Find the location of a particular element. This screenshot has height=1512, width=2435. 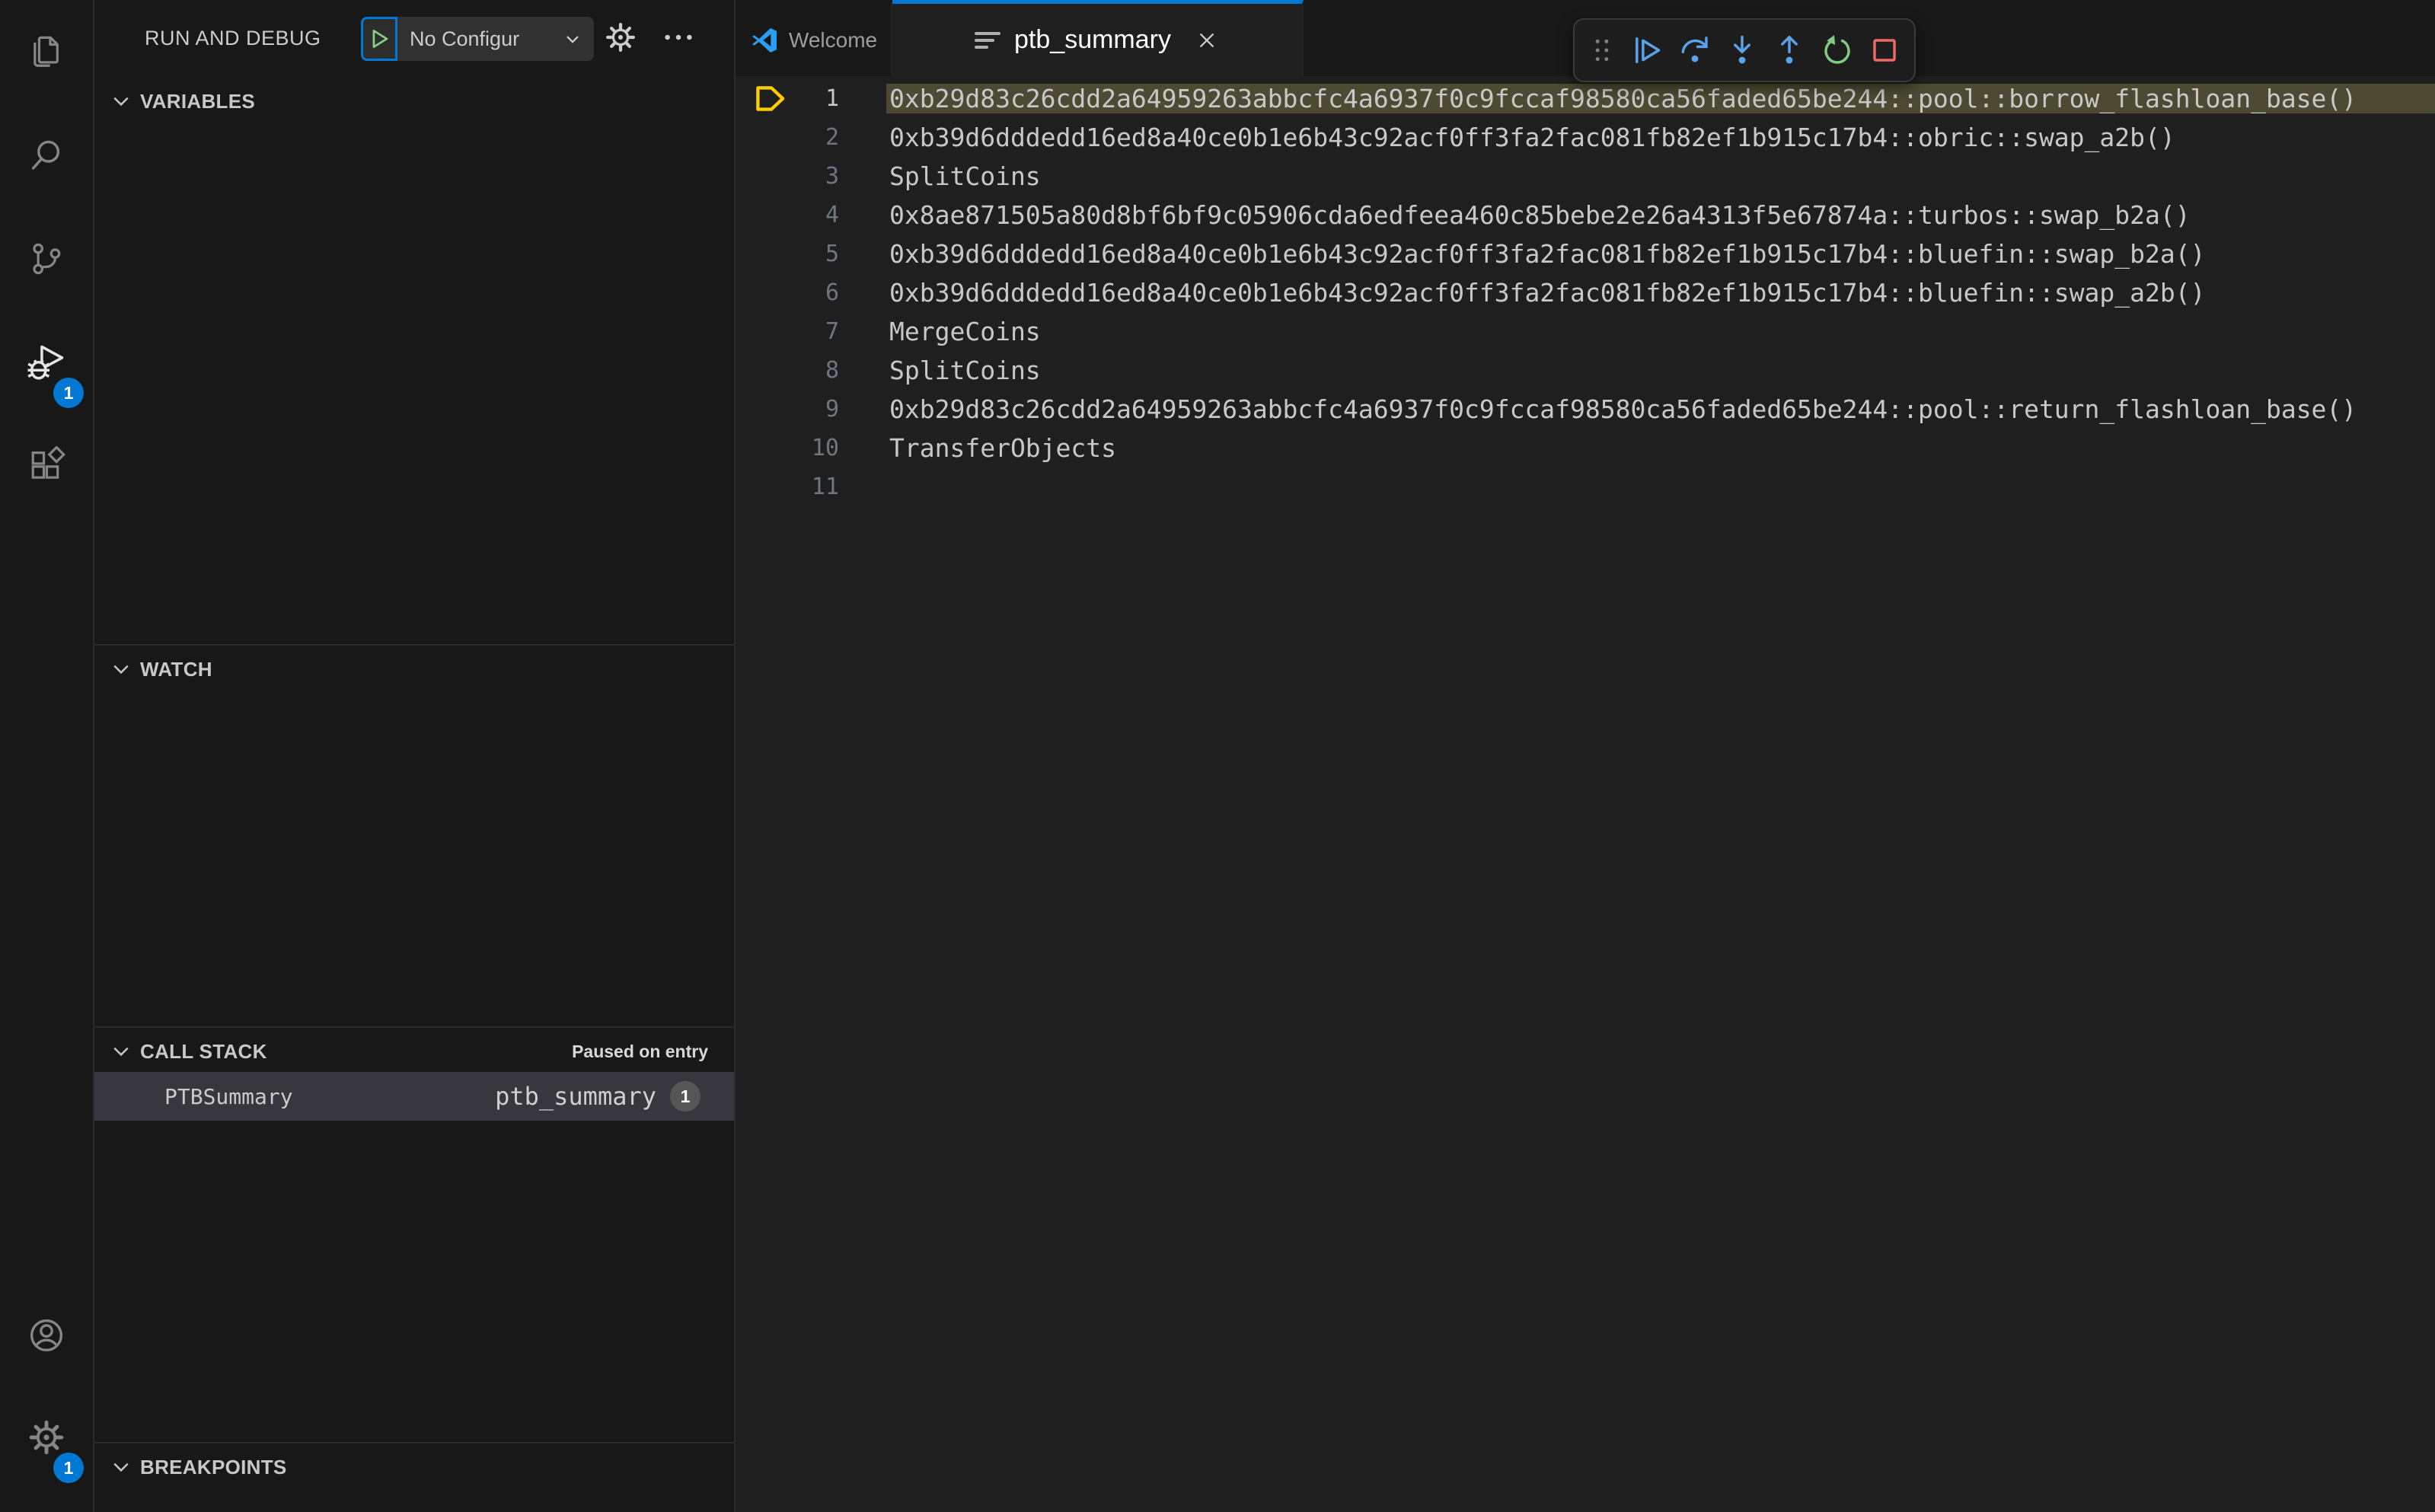

debug-stop-button is located at coordinates (1884, 50).